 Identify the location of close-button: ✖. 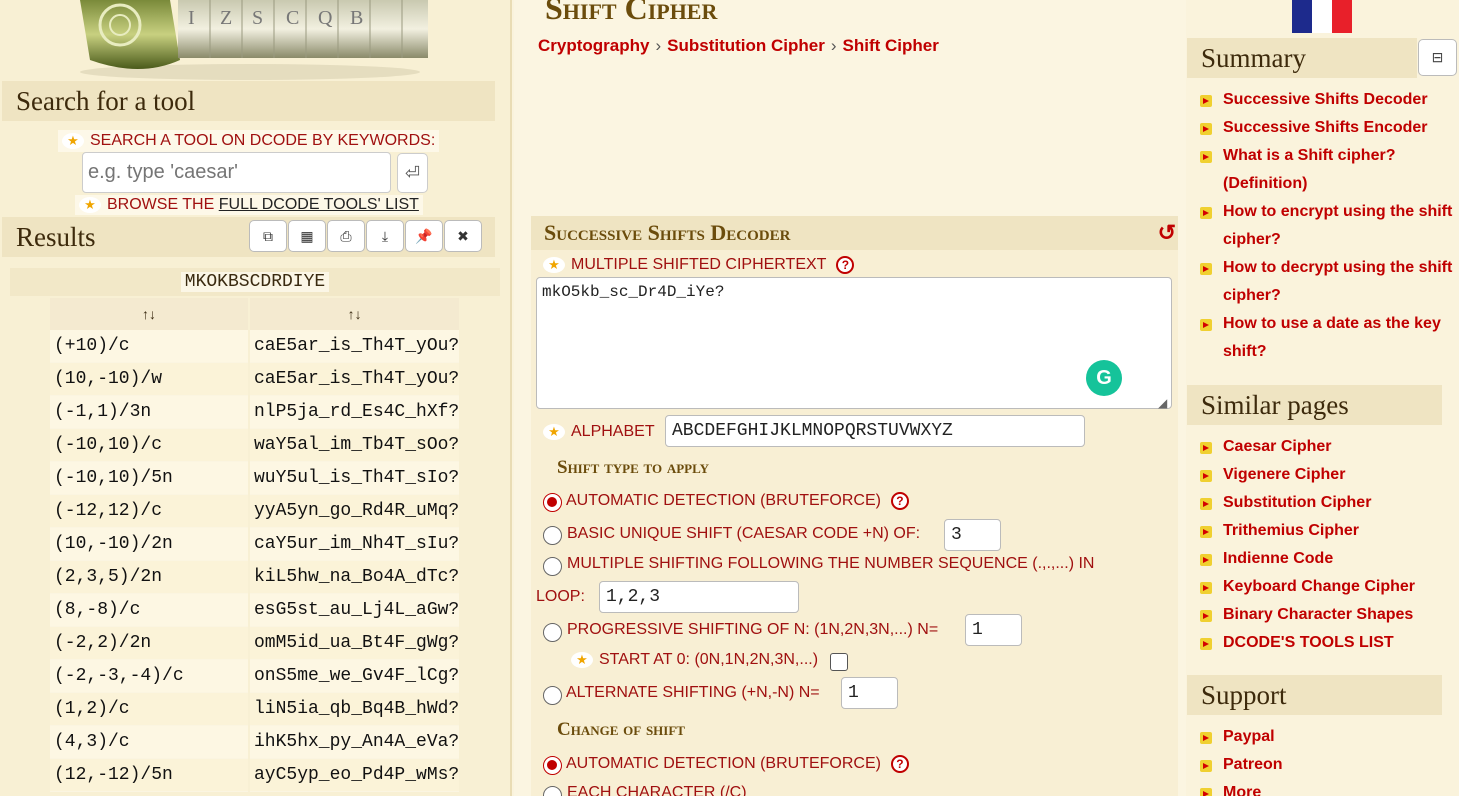
(463, 236).